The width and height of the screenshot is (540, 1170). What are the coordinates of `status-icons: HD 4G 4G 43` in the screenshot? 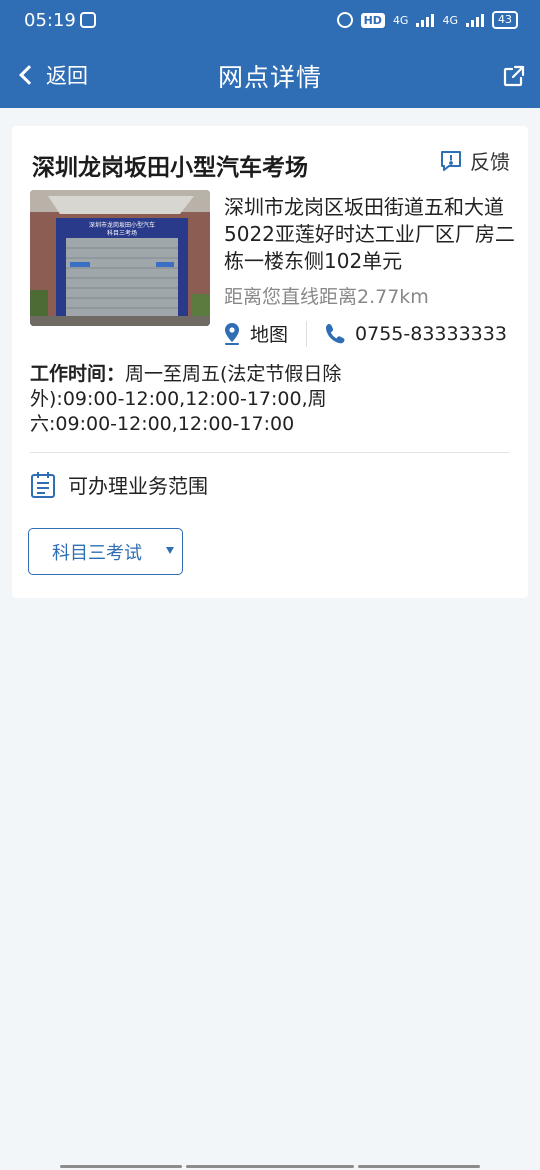 It's located at (427, 20).